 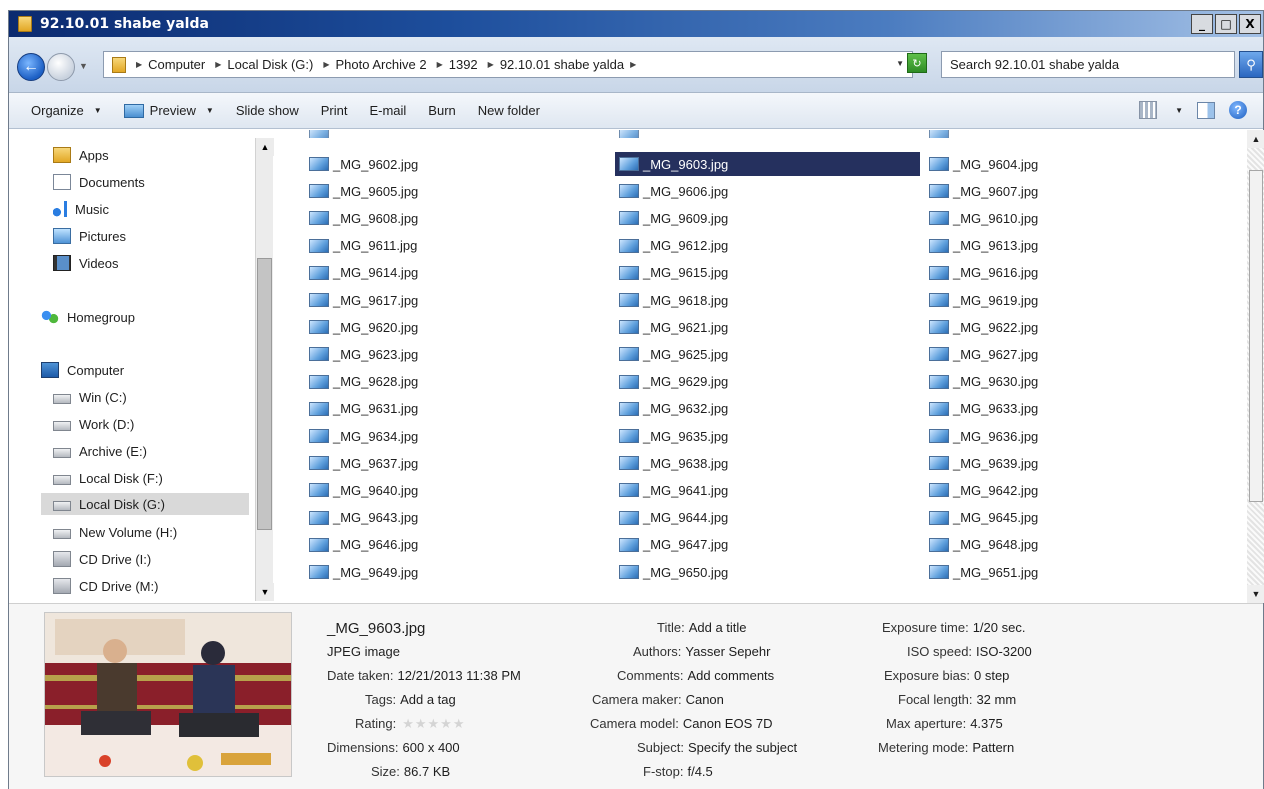 I want to click on file-item: _MG_9623.jpg, so click(x=457, y=354).